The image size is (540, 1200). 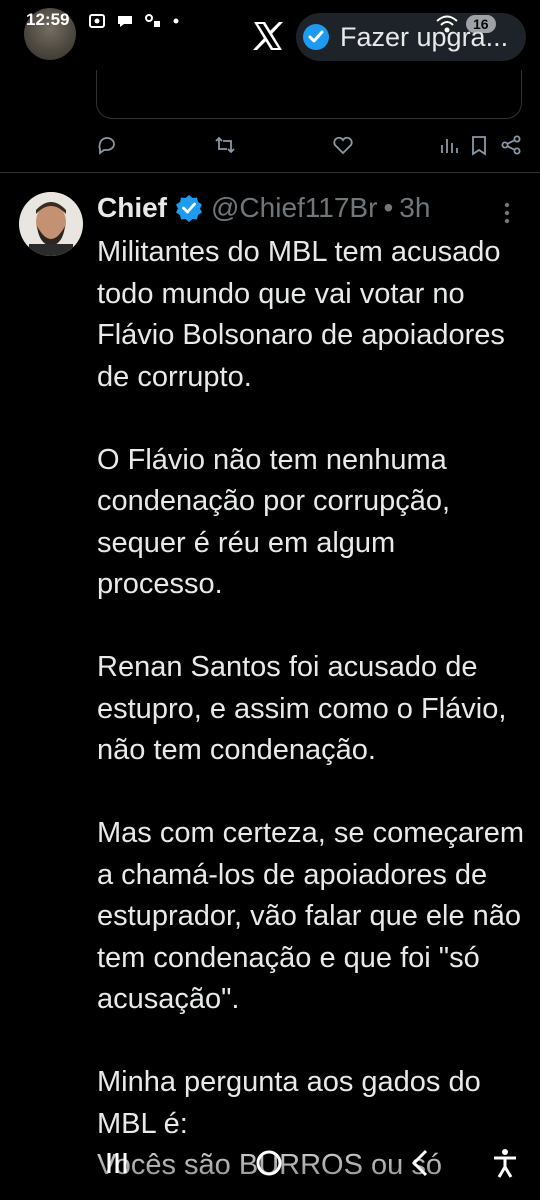 What do you see at coordinates (479, 145) in the screenshot?
I see `bookmark-icon` at bounding box center [479, 145].